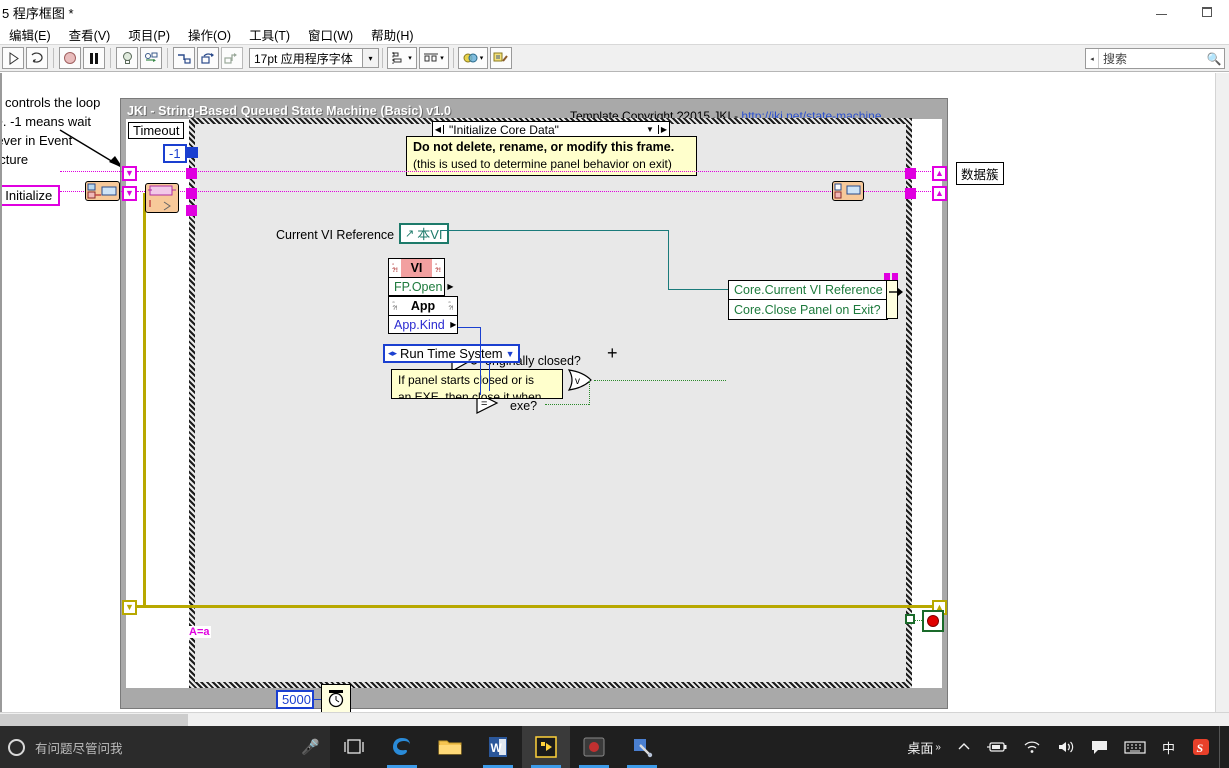 This screenshot has width=1229, height=768. I want to click on app-kind-property-row: App.Kind ▶, so click(423, 324).